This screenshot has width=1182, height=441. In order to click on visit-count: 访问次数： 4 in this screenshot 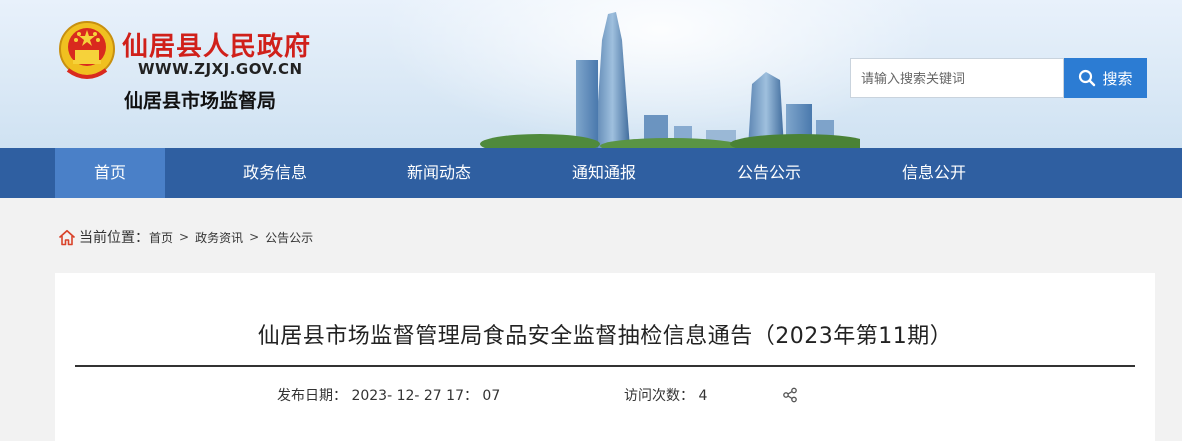, I will do `click(665, 395)`.